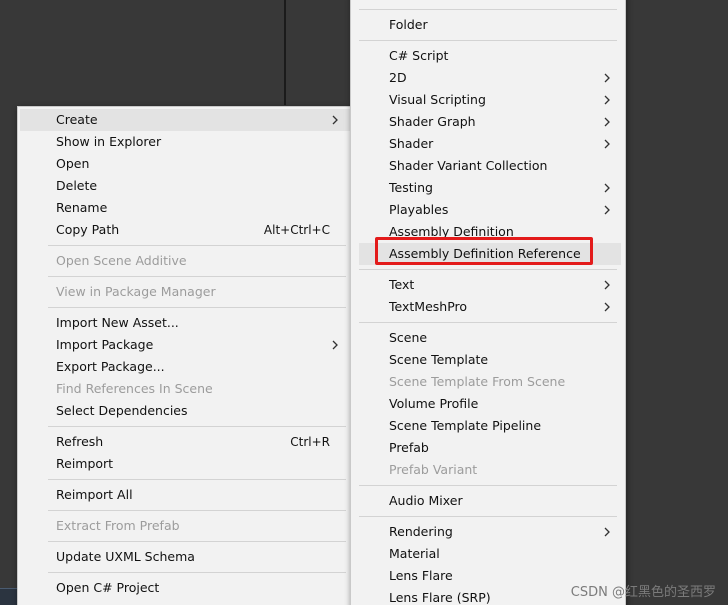 This screenshot has height=605, width=728. Describe the element at coordinates (490, 210) in the screenshot. I see `menu-item-playables: Playables` at that location.